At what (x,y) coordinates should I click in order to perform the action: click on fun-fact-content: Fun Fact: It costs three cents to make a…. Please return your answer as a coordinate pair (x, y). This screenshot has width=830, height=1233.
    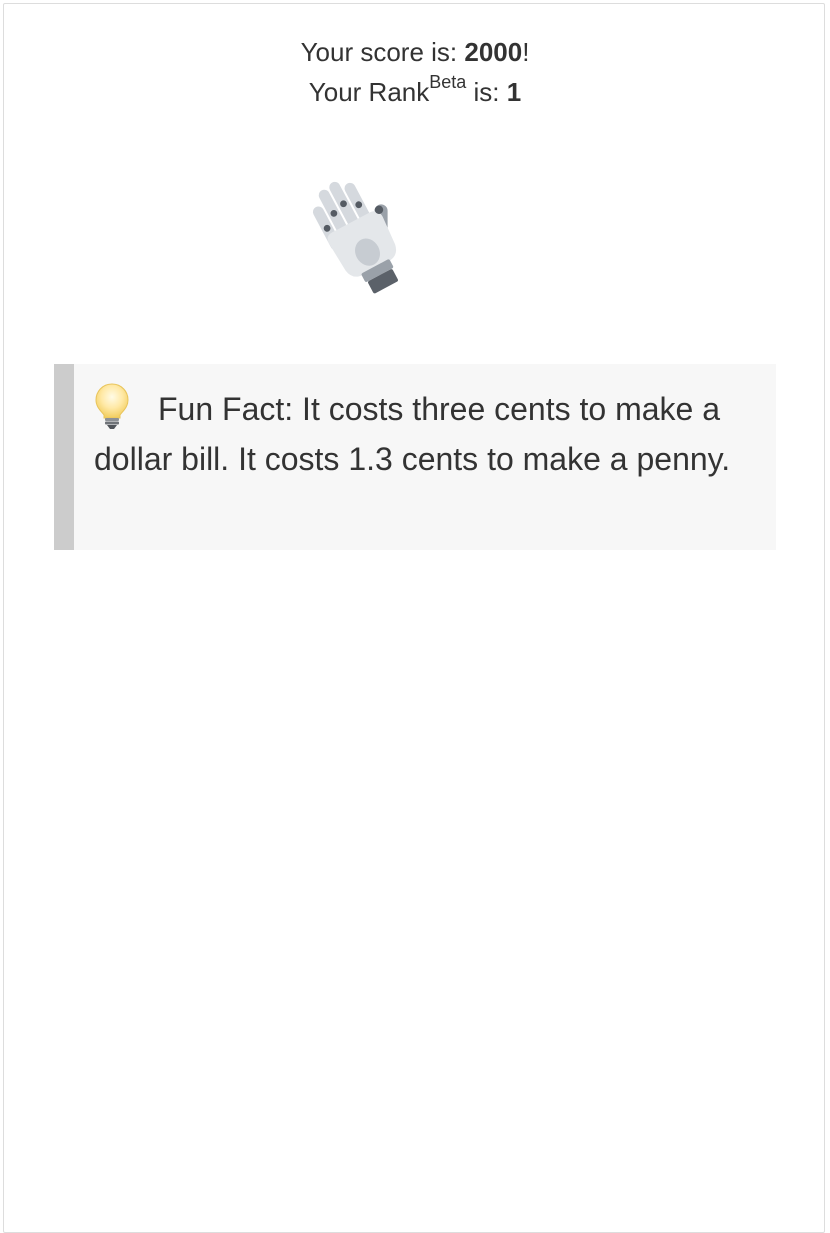
    Looking at the image, I should click on (434, 433).